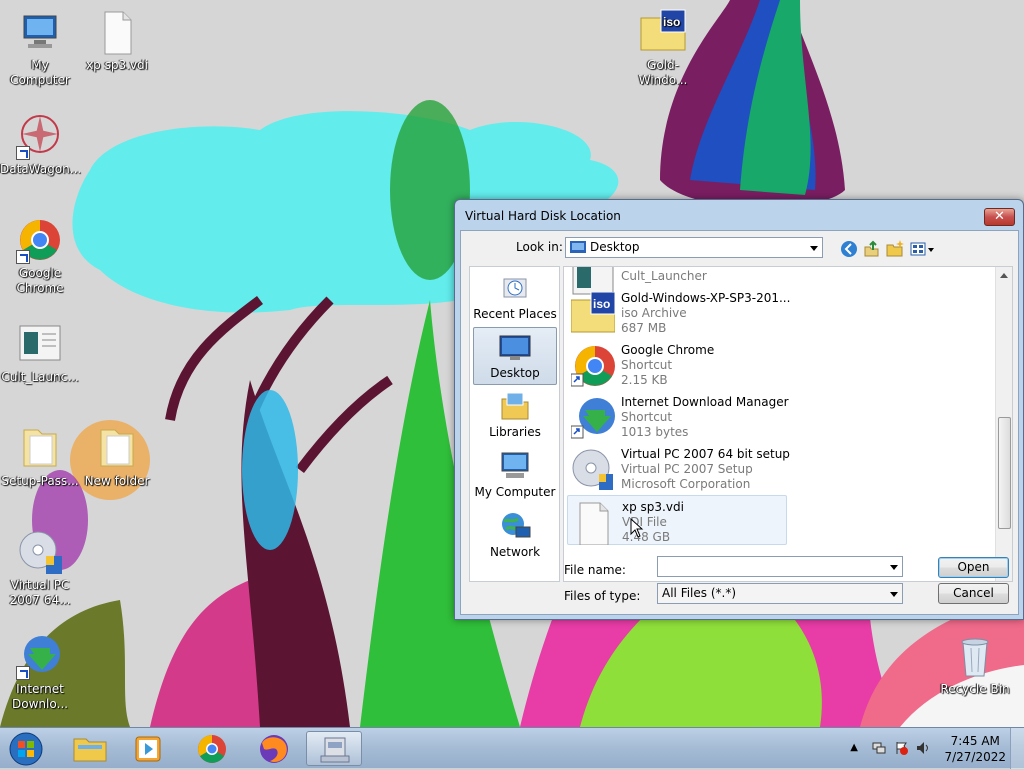 The image size is (1024, 770). What do you see at coordinates (512, 748) in the screenshot?
I see `taskbar: ▲ 7:45 AM 7/27/2022` at bounding box center [512, 748].